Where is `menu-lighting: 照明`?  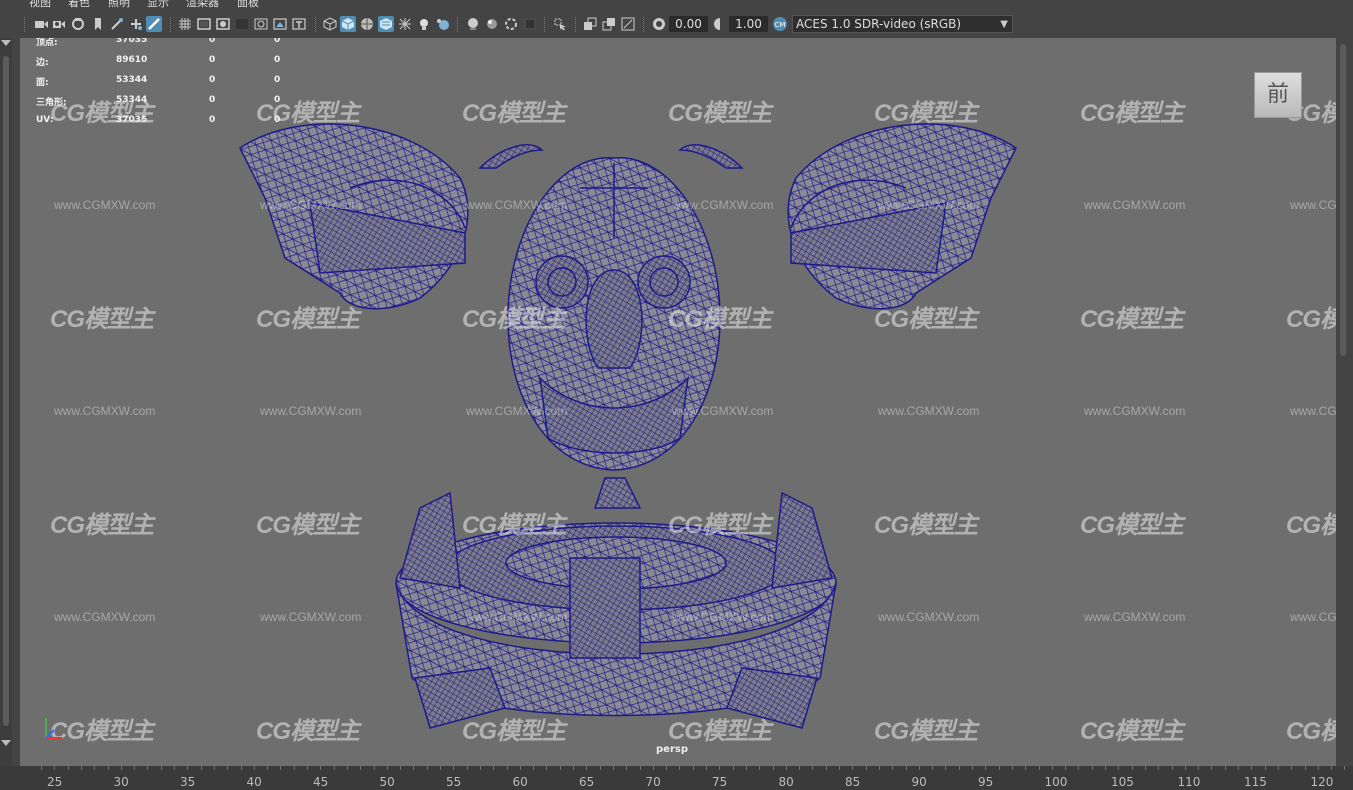 menu-lighting: 照明 is located at coordinates (119, 4).